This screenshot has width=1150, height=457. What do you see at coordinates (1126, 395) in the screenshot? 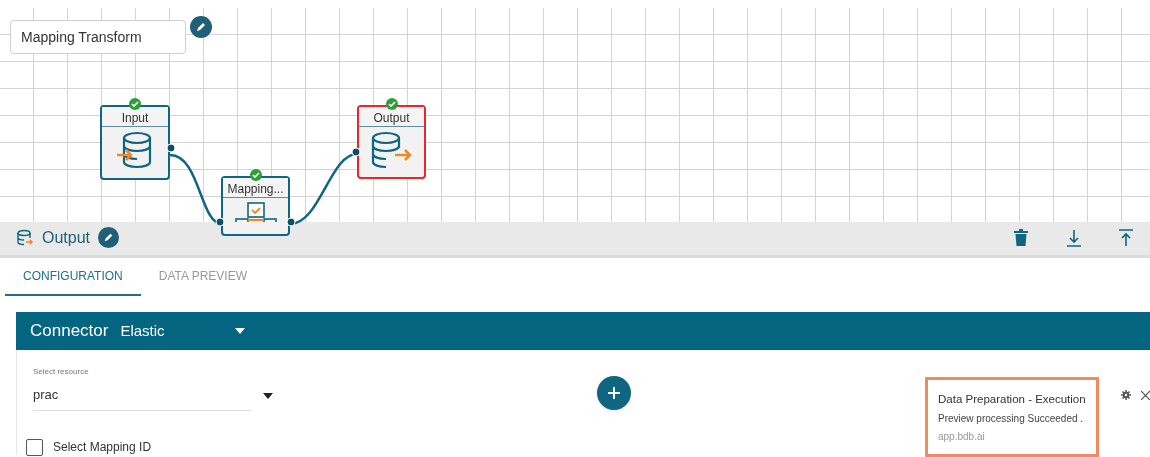
I see `settings-icon` at bounding box center [1126, 395].